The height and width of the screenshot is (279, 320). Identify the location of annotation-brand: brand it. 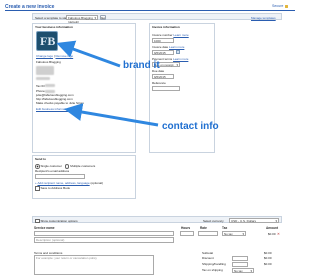
(141, 65).